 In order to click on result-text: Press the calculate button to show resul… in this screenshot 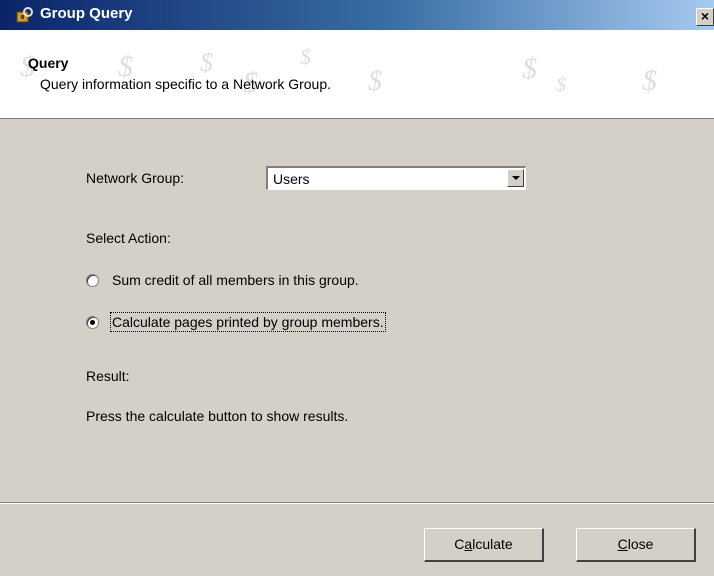, I will do `click(217, 416)`.